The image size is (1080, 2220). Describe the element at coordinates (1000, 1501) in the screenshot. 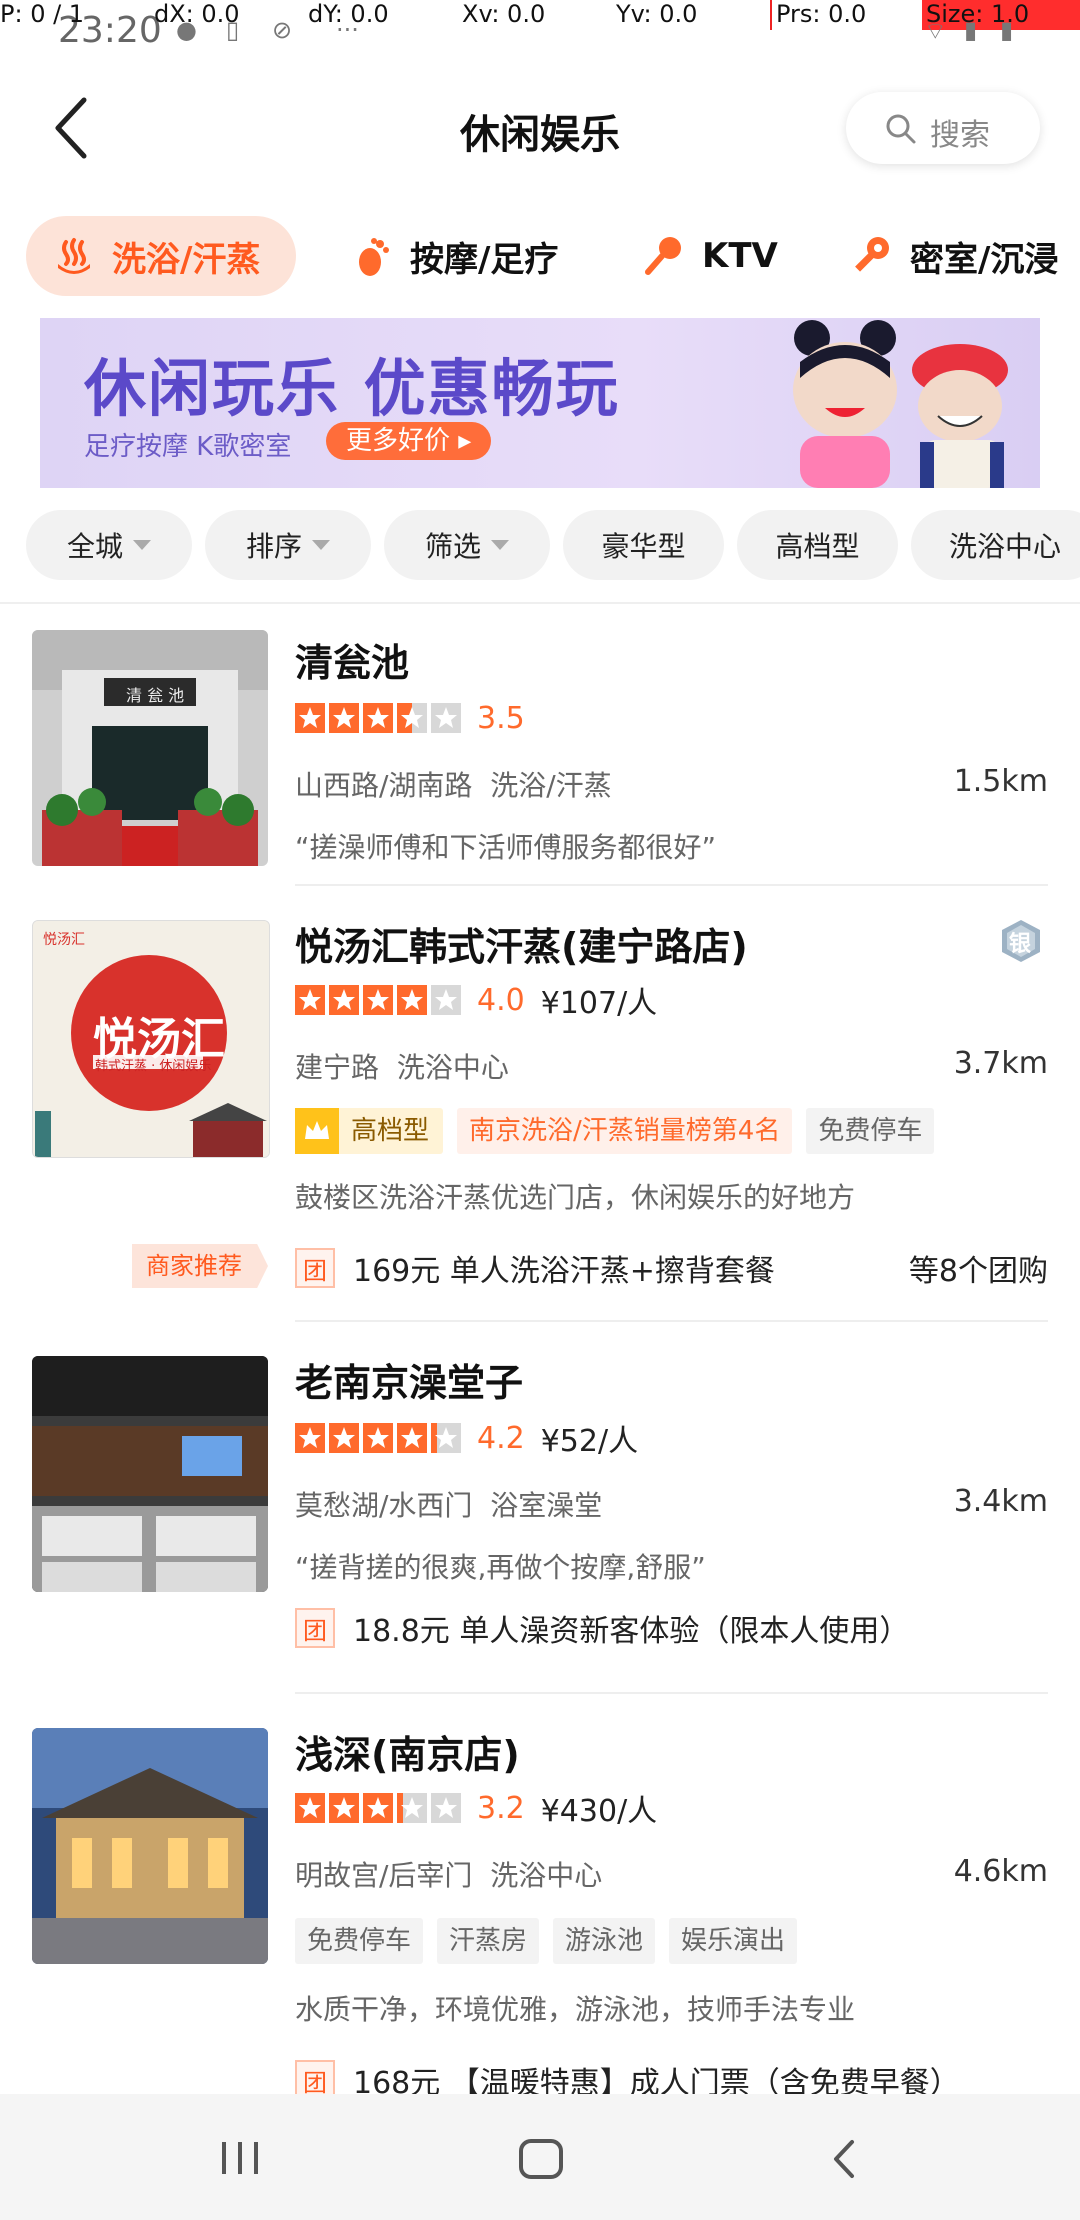

I see `shop-distance: 3.4km` at that location.